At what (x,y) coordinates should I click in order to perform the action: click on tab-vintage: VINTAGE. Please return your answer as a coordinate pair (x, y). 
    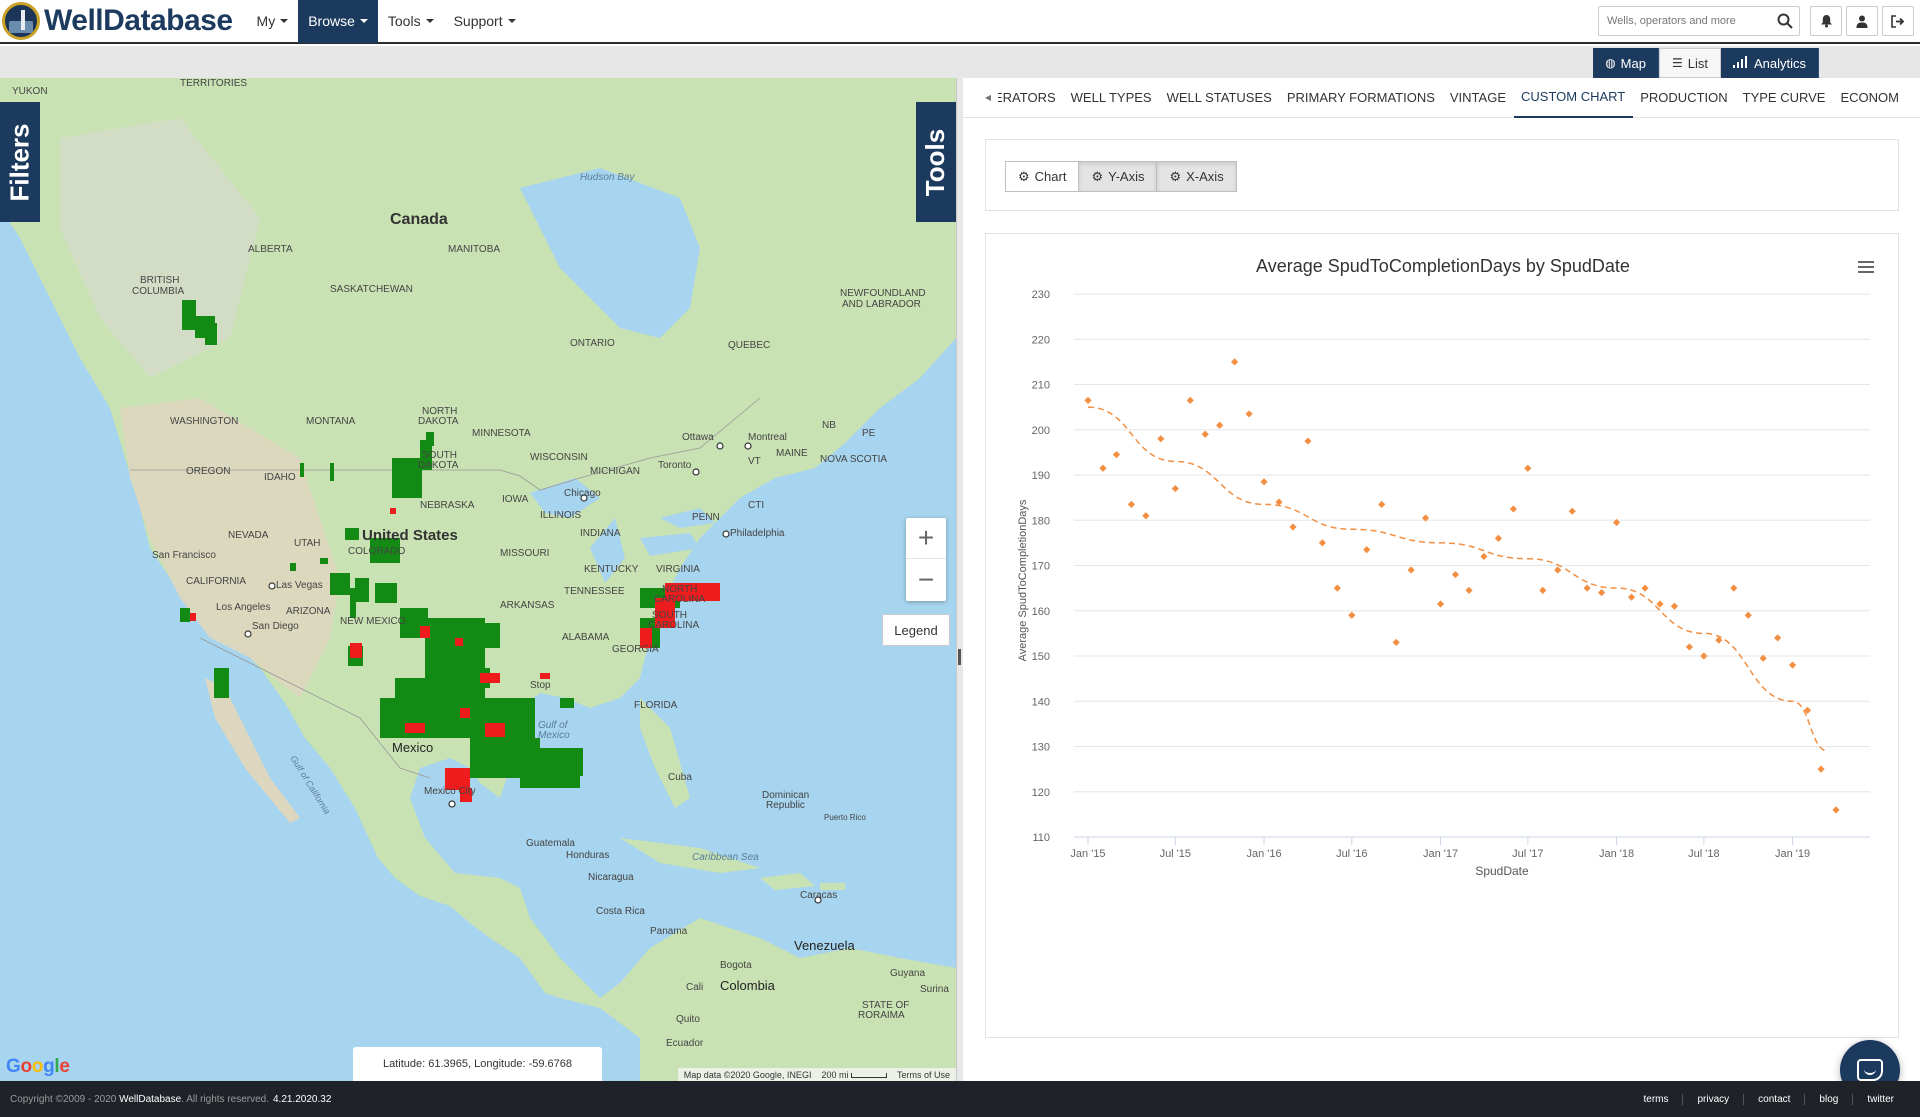
    Looking at the image, I should click on (1477, 98).